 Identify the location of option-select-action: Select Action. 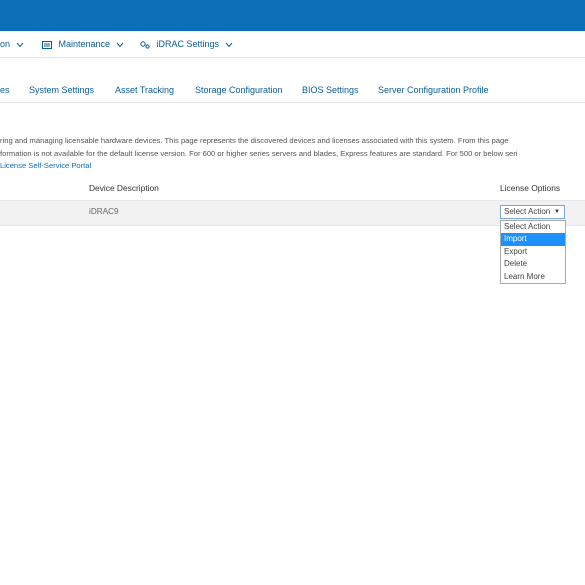
(533, 227).